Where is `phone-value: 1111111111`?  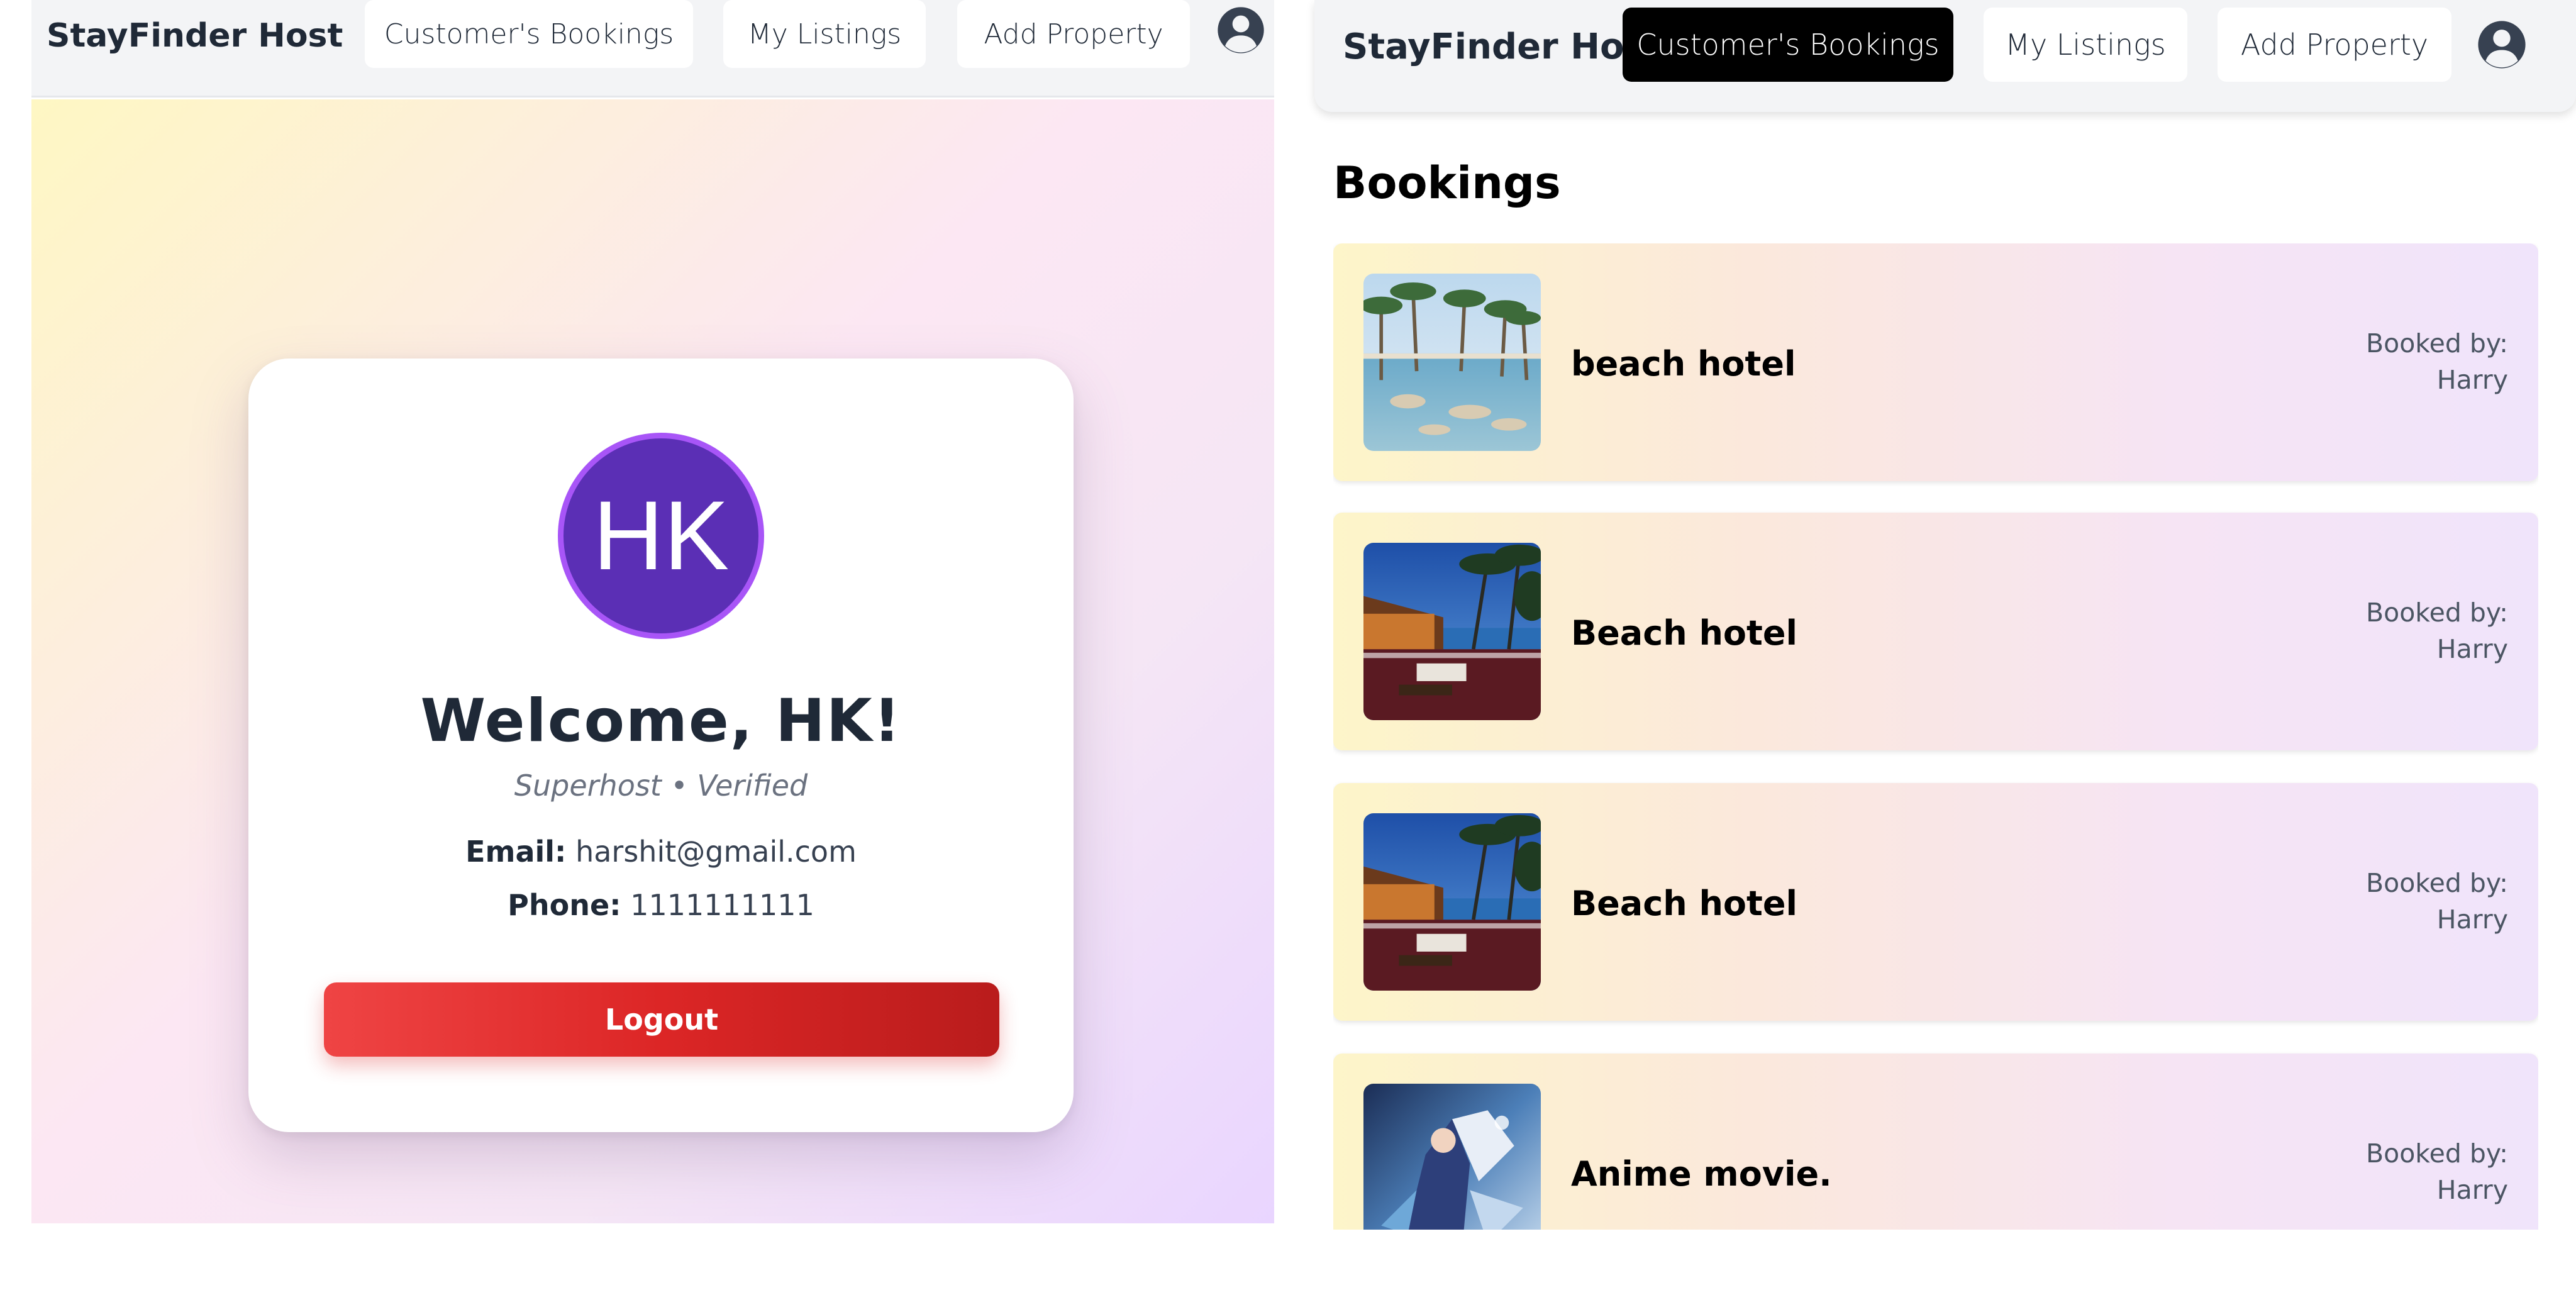
phone-value: 1111111111 is located at coordinates (722, 905).